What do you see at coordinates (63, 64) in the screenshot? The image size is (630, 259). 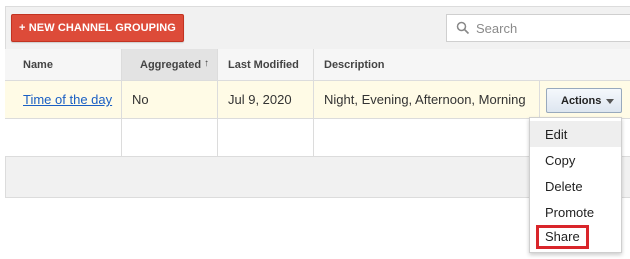 I see `column-header-name: Name` at bounding box center [63, 64].